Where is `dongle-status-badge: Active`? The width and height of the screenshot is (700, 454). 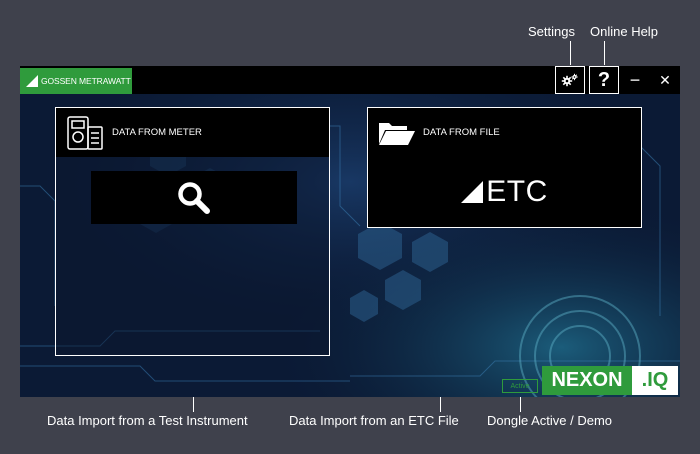
dongle-status-badge: Active is located at coordinates (520, 386).